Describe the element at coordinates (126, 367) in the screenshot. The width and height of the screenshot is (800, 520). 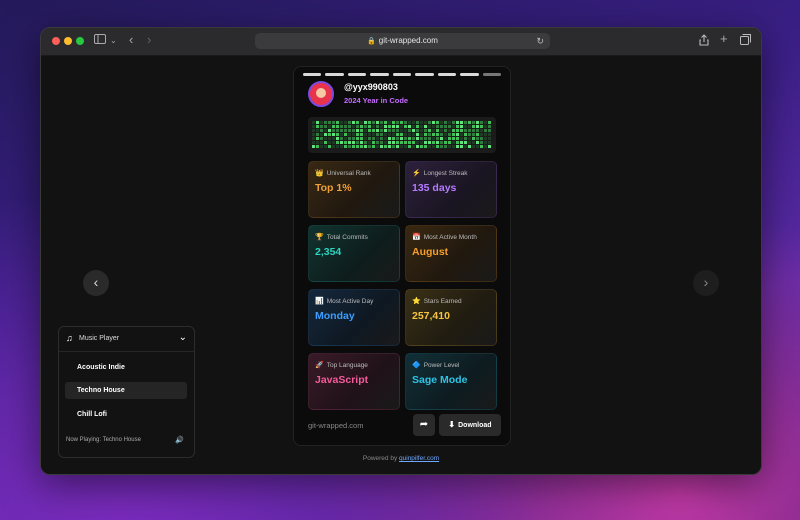
I see `track-item: Acoustic Indie` at that location.